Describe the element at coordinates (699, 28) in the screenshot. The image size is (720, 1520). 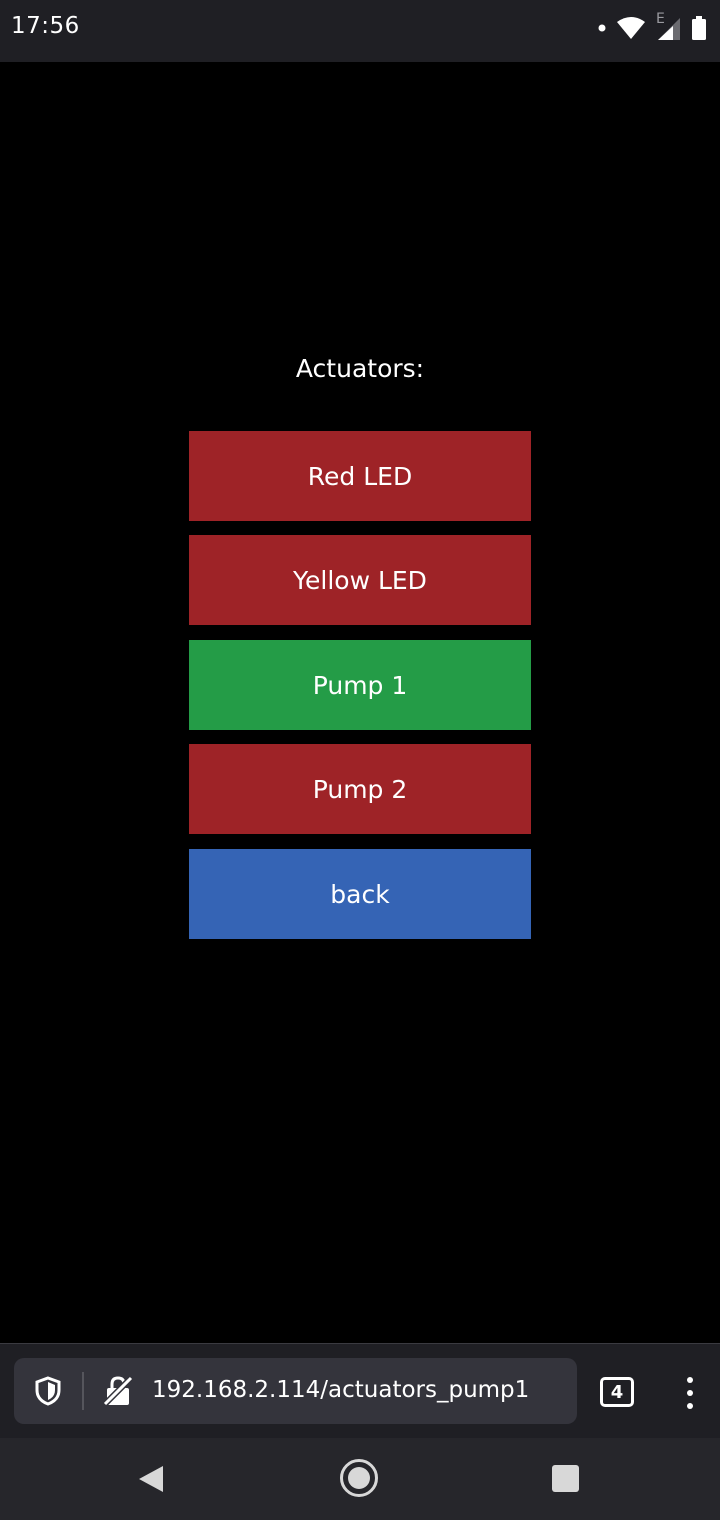
I see `battery-icon` at that location.